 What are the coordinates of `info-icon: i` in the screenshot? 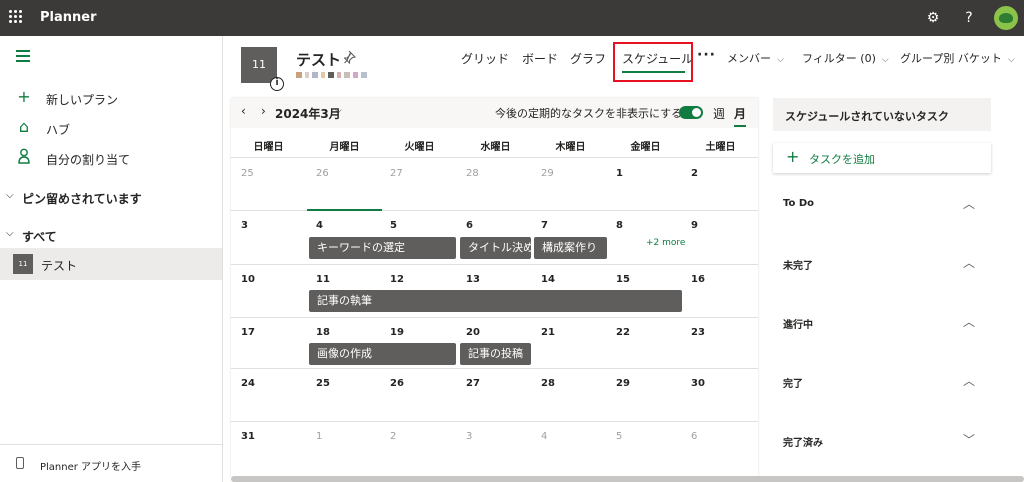 It's located at (277, 84).